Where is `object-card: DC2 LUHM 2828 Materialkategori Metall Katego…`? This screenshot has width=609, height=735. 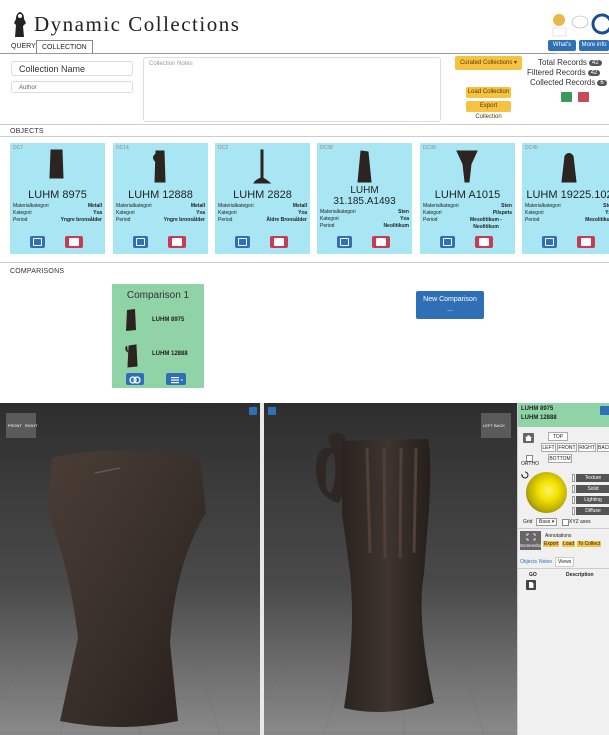
object-card: DC2 LUHM 2828 Materialkategori Metall Katego… is located at coordinates (262, 198).